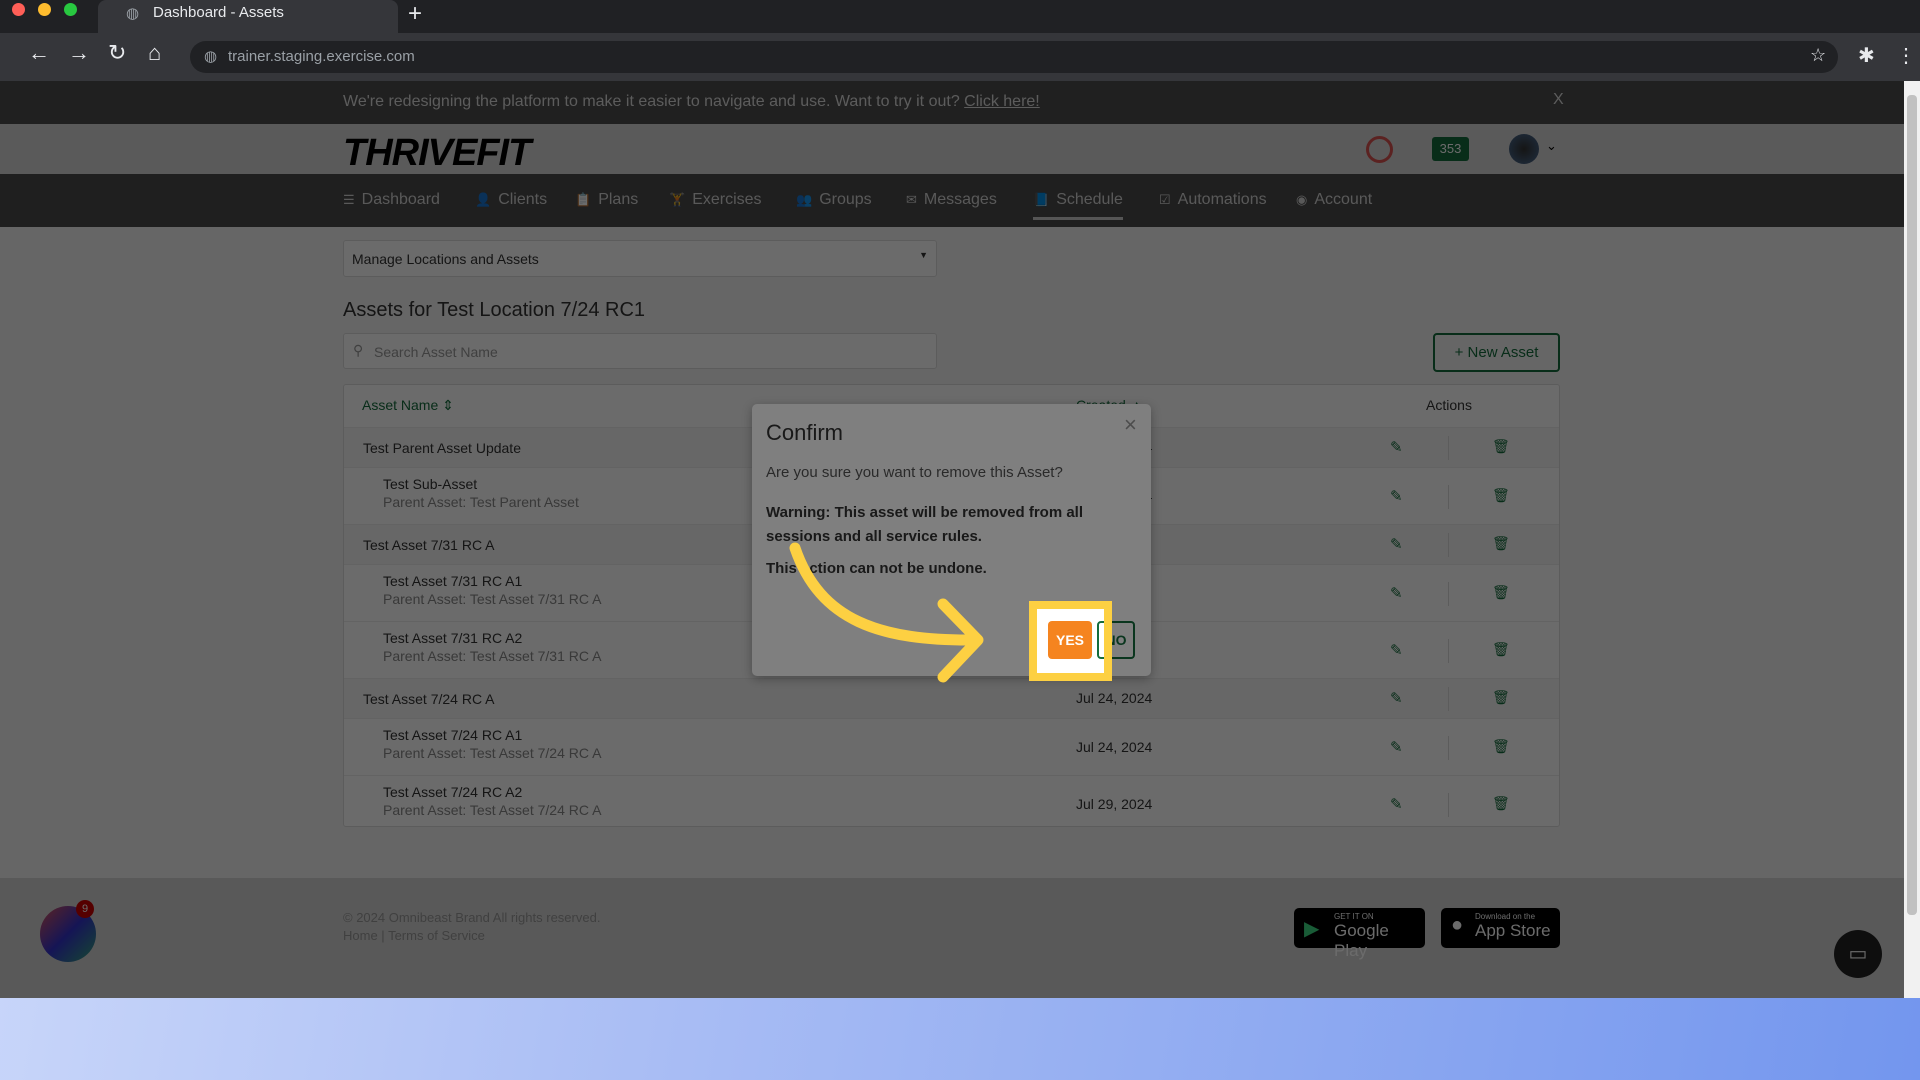  I want to click on browser-tab-bar: ◍ Dashboard - Assets +, so click(960, 16).